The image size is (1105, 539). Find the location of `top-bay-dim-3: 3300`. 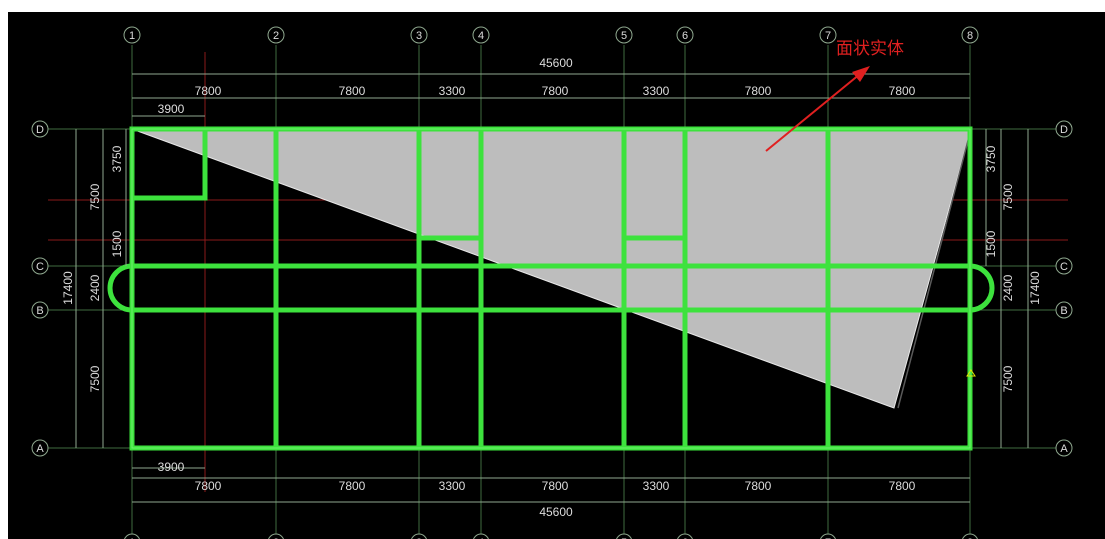

top-bay-dim-3: 3300 is located at coordinates (452, 91).